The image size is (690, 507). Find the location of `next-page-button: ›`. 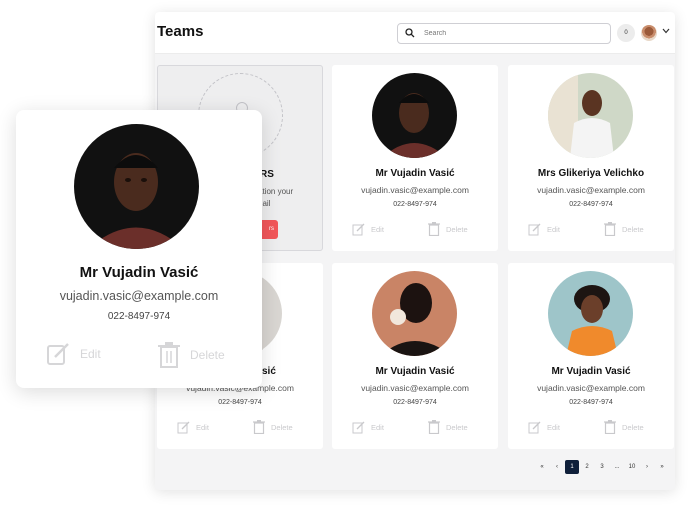

next-page-button: › is located at coordinates (647, 467).